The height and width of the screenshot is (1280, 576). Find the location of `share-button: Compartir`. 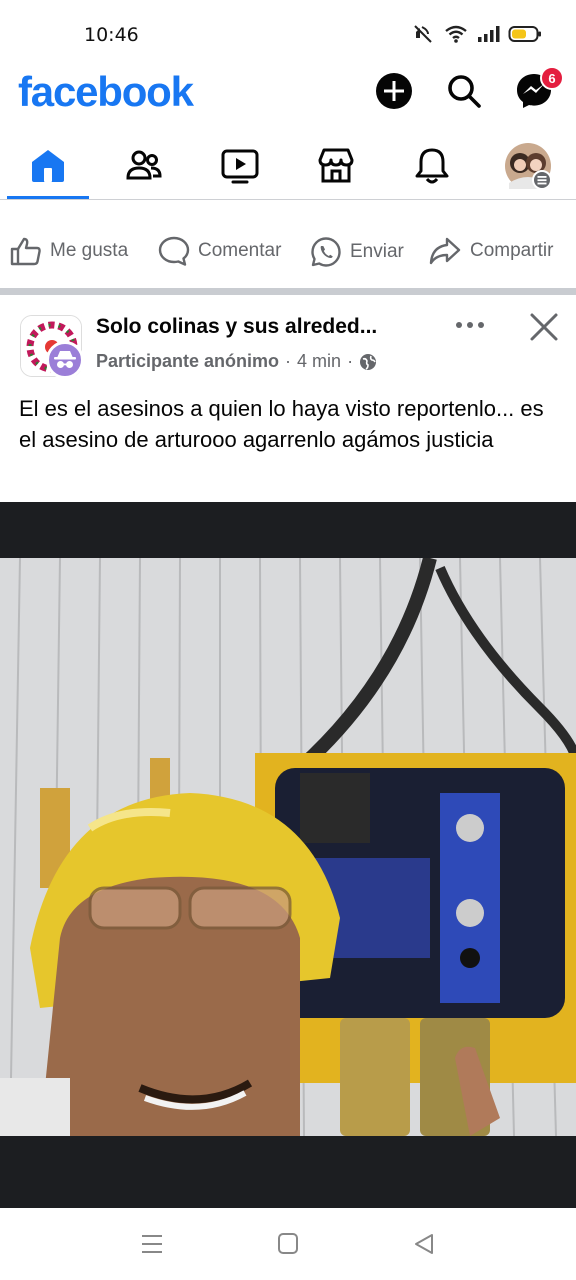

share-button: Compartir is located at coordinates (490, 251).